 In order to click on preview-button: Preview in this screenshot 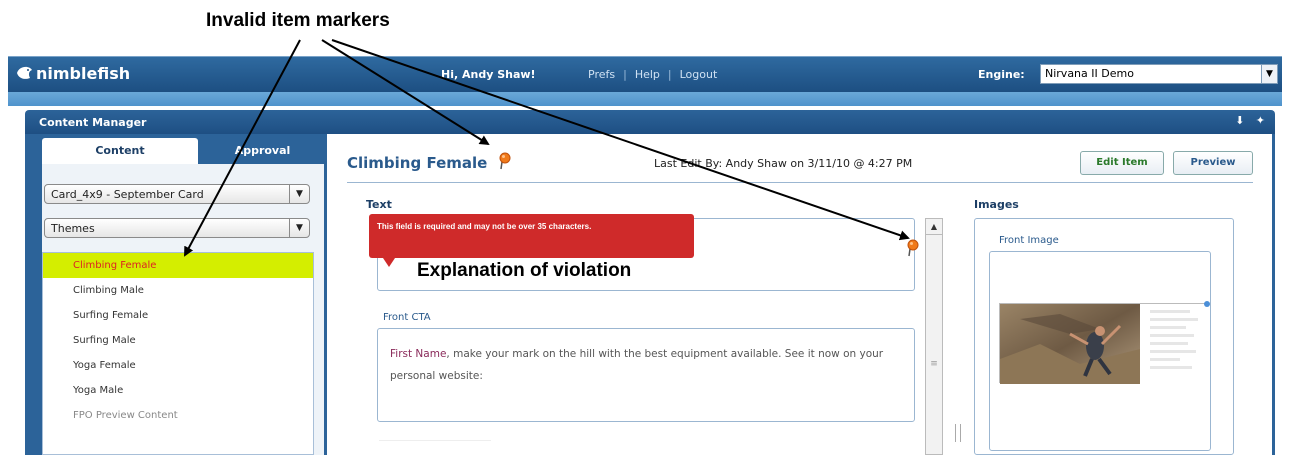, I will do `click(1213, 163)`.